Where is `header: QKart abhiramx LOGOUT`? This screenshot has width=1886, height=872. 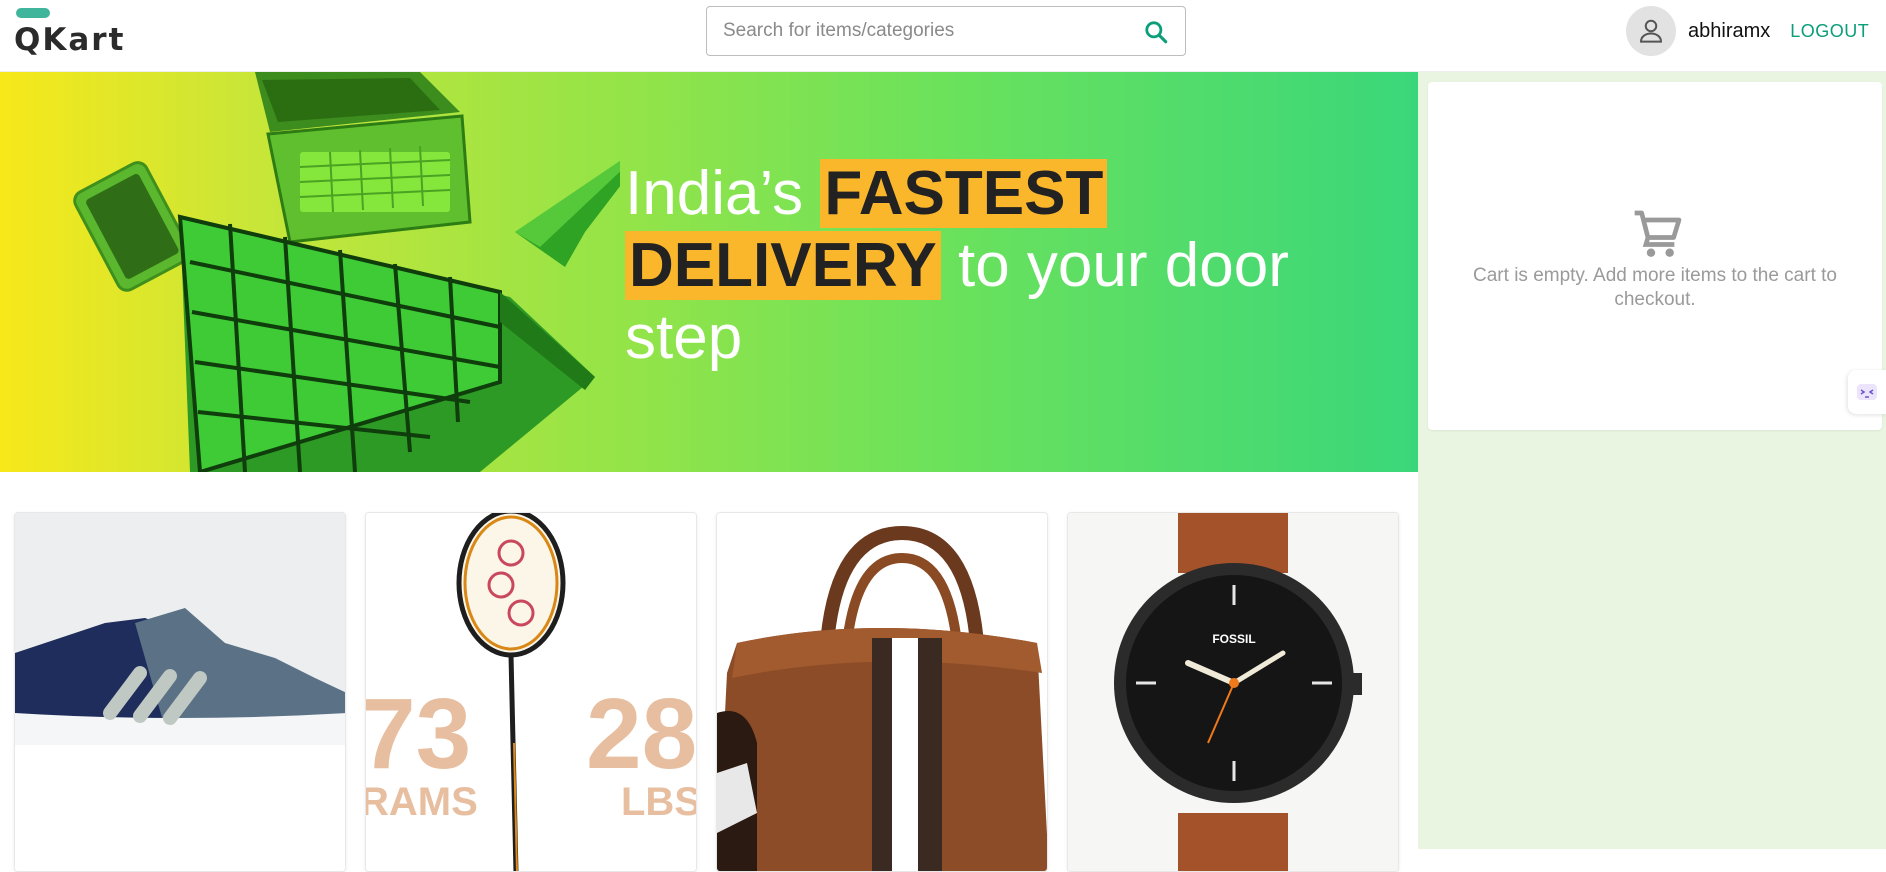 header: QKart abhiramx LOGOUT is located at coordinates (943, 36).